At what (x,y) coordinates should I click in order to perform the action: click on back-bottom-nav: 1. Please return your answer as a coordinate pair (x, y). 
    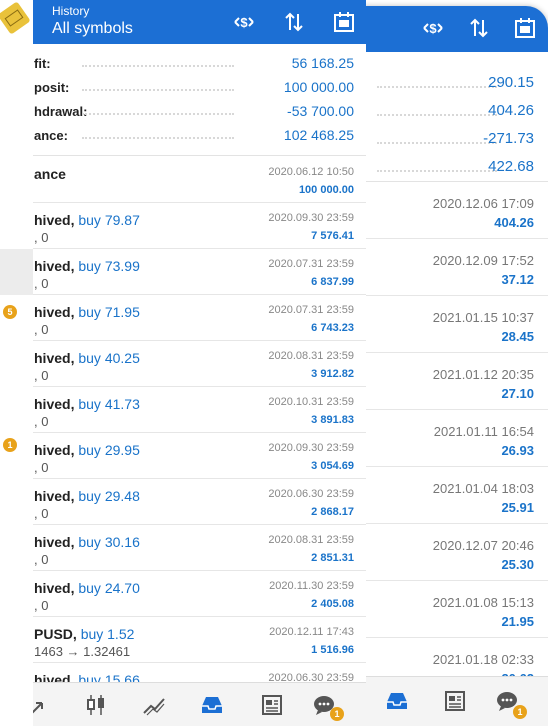
    Looking at the image, I should click on (441, 701).